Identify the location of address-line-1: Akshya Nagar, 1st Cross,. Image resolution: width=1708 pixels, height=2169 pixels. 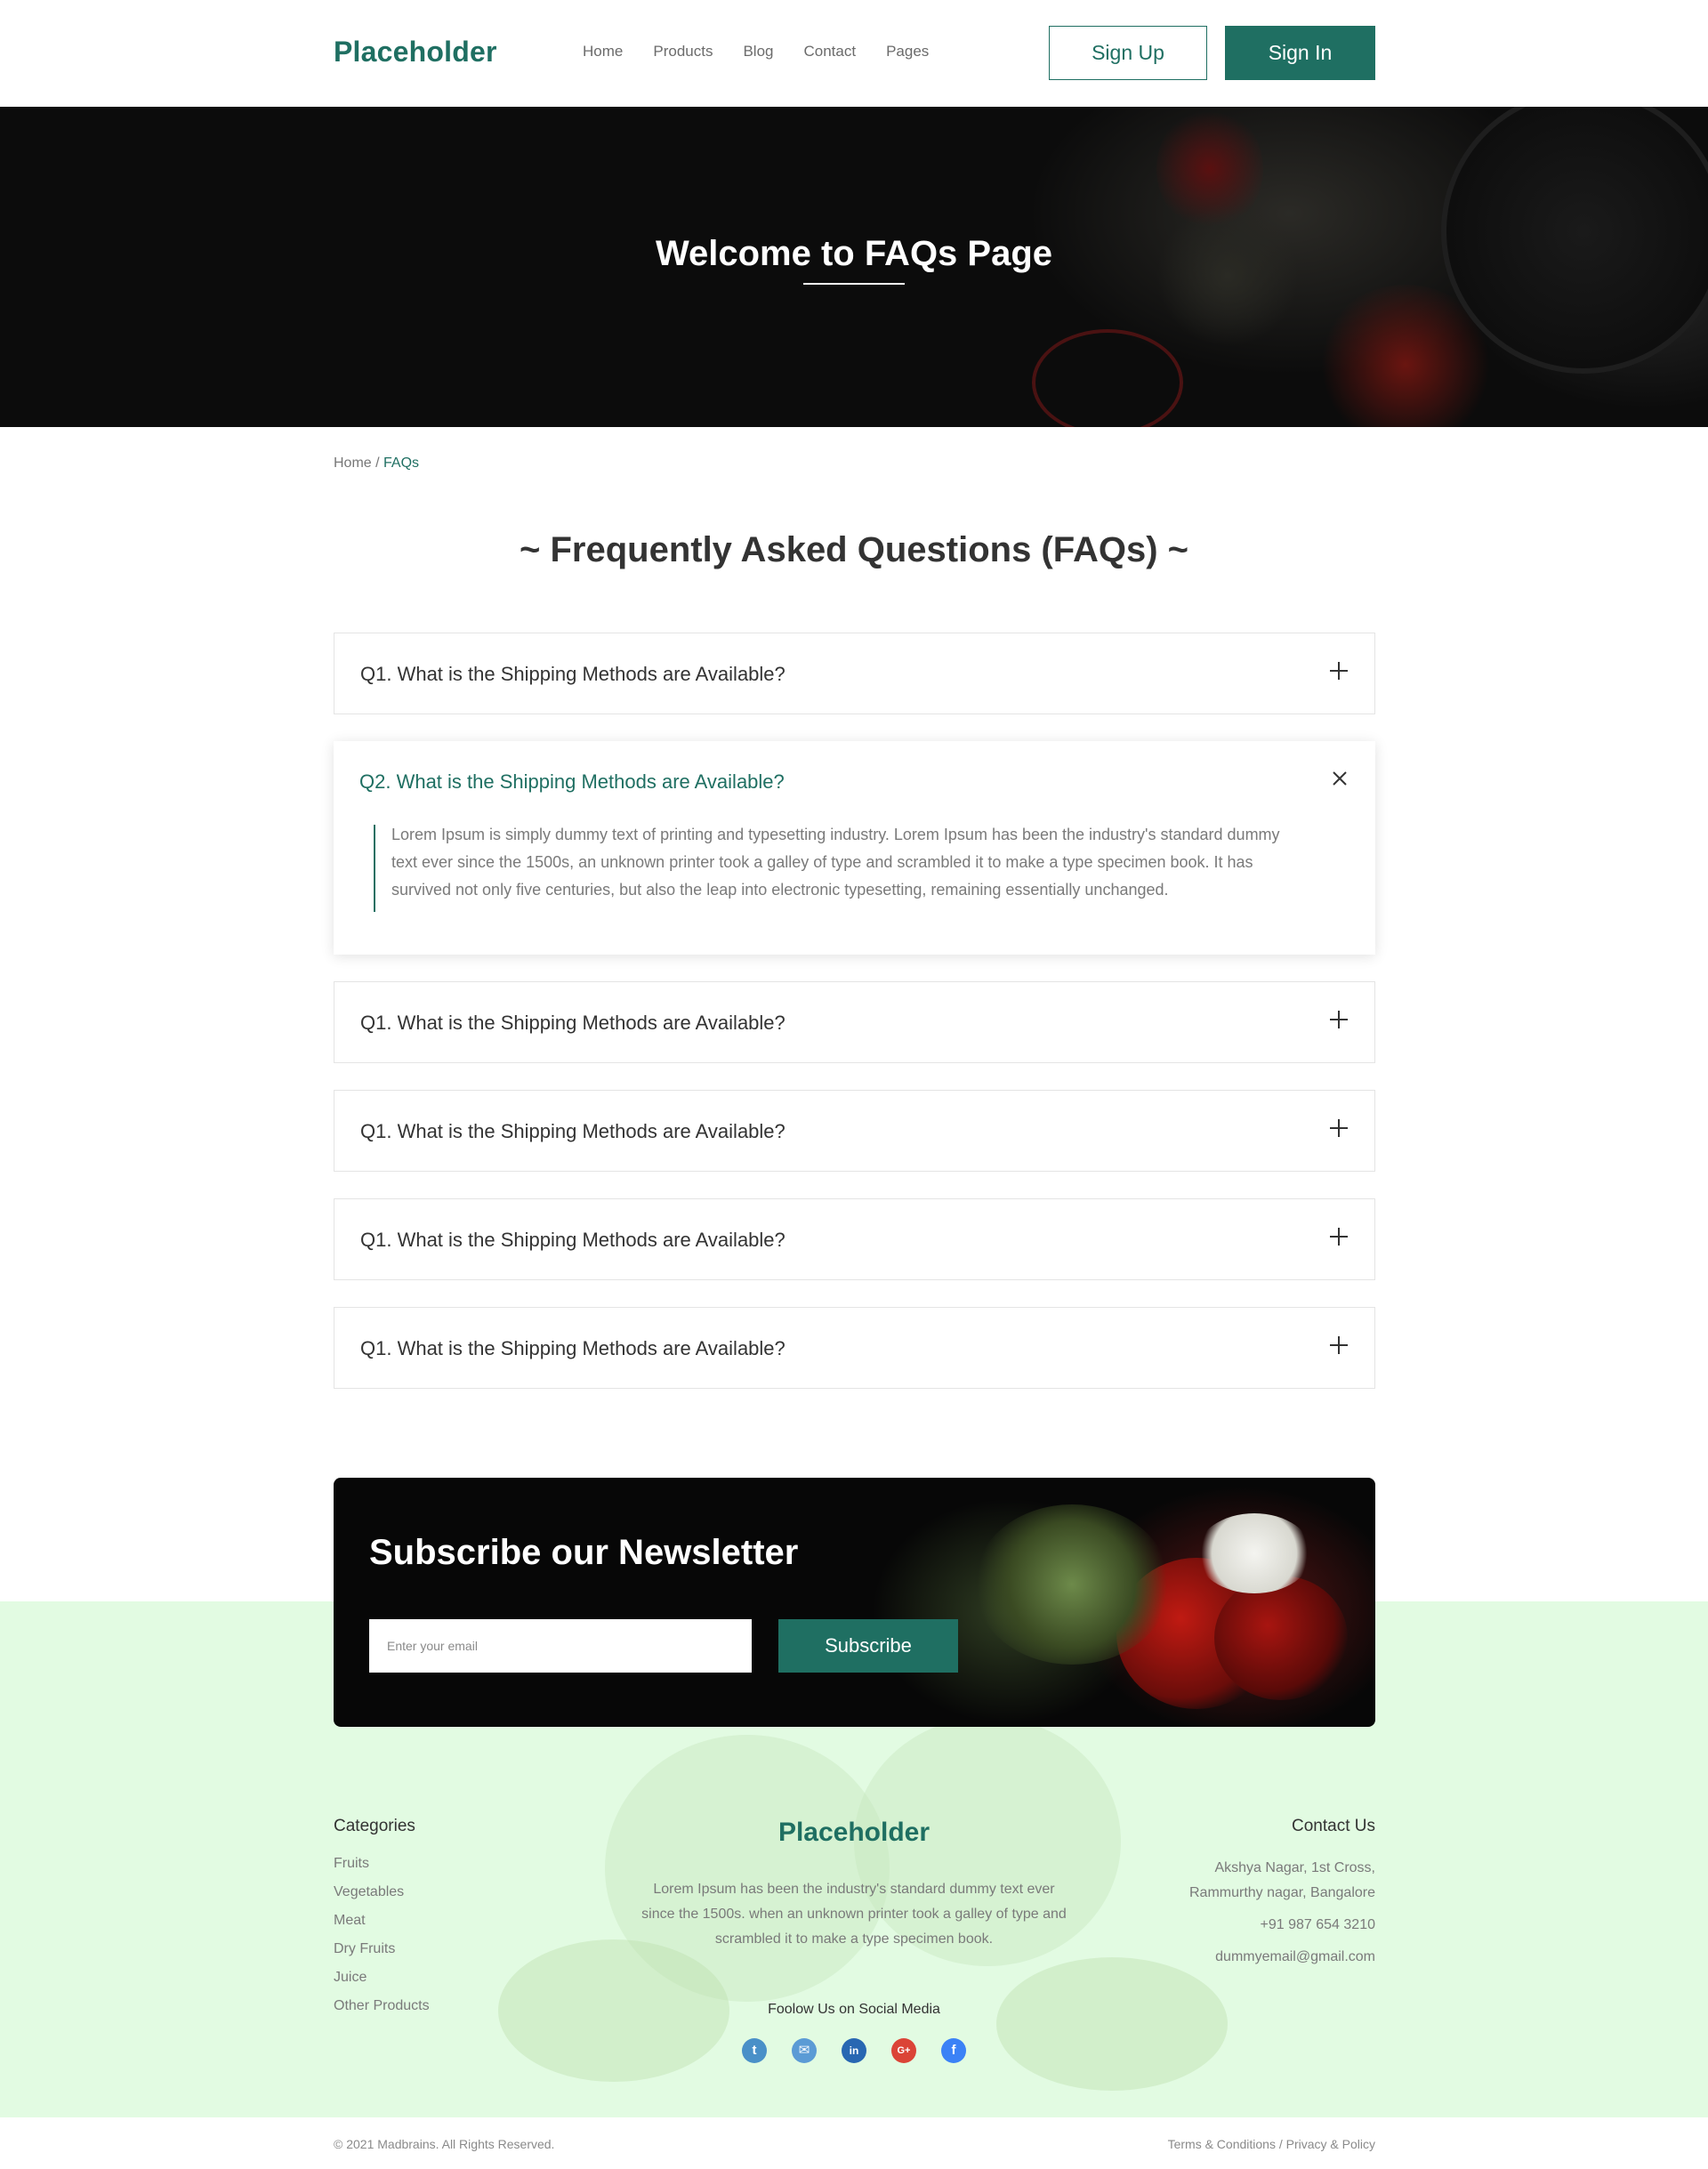
(1294, 1868).